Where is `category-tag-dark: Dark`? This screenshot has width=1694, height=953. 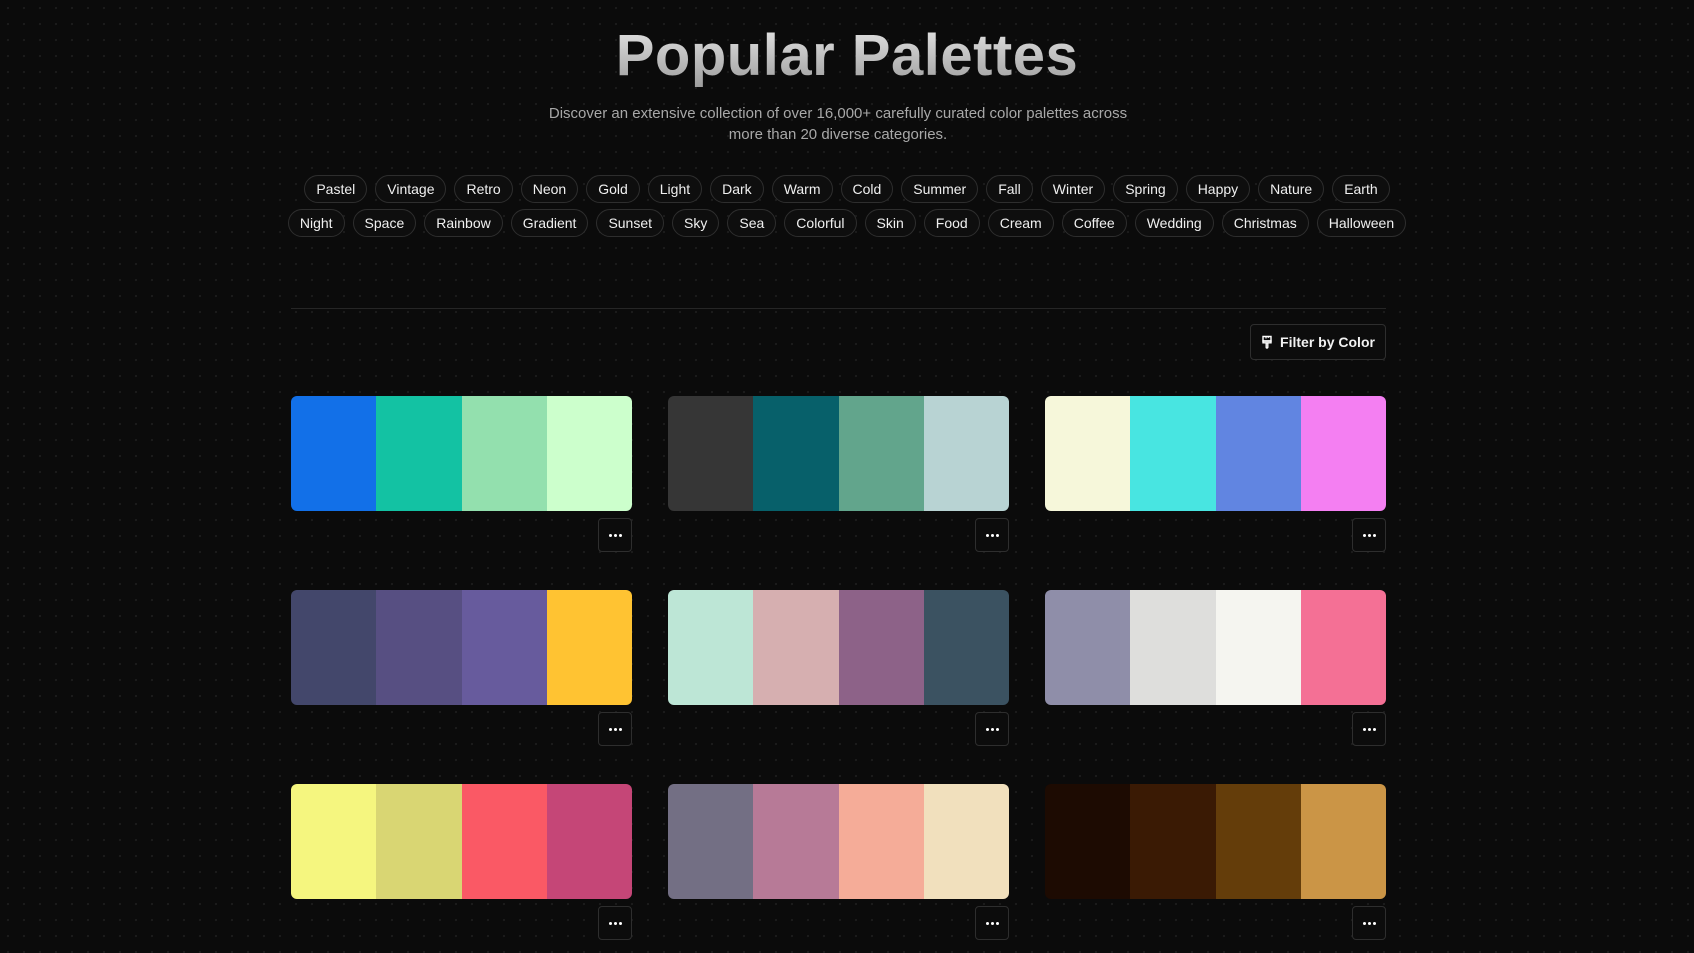 category-tag-dark: Dark is located at coordinates (737, 189).